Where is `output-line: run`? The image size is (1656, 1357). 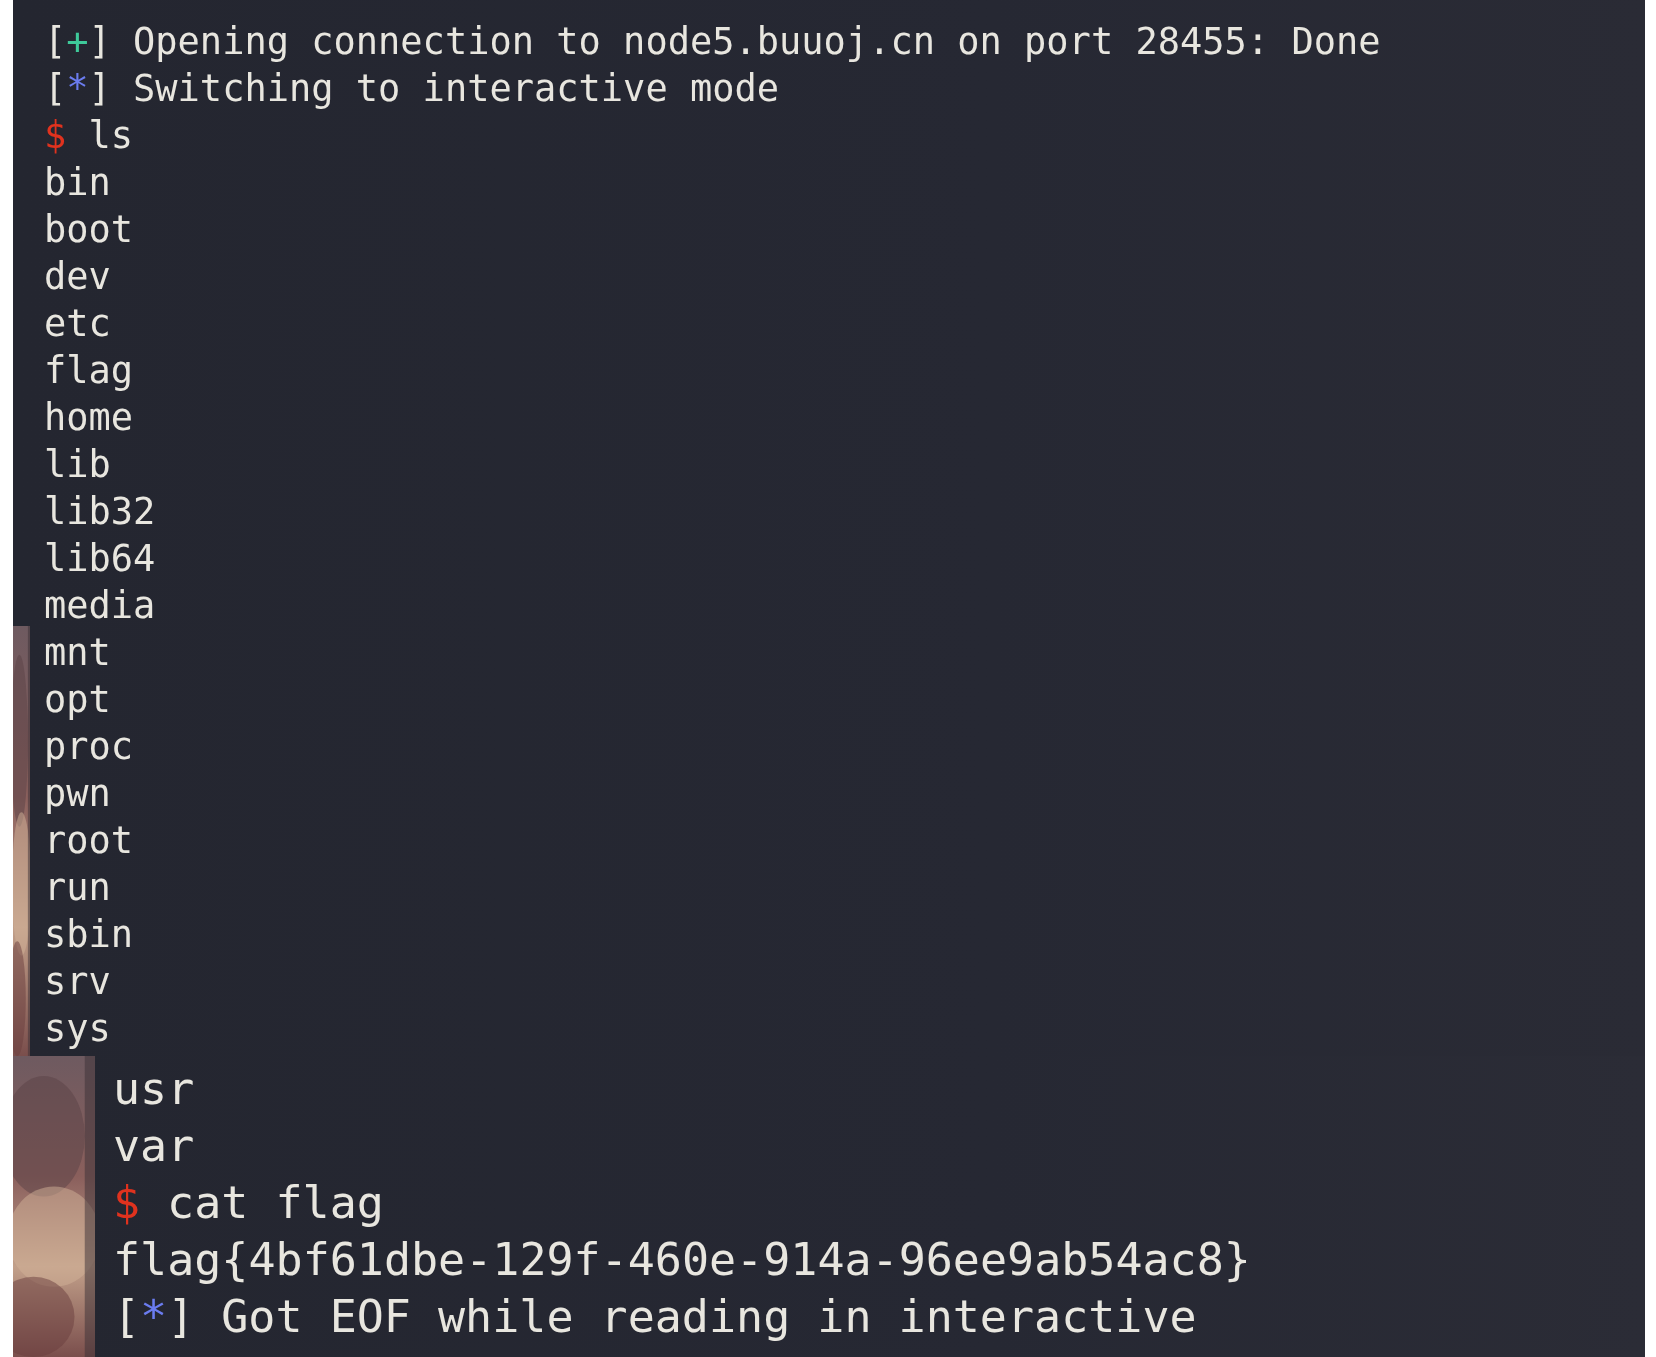
output-line: run is located at coordinates (77, 888).